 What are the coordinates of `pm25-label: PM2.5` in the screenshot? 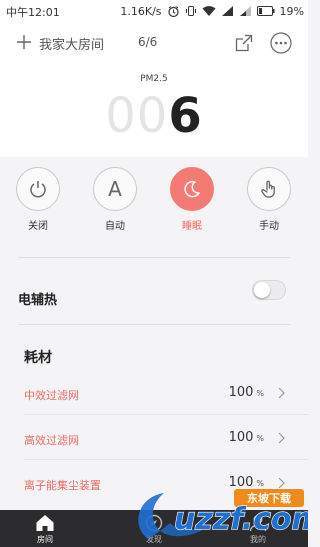 It's located at (154, 79).